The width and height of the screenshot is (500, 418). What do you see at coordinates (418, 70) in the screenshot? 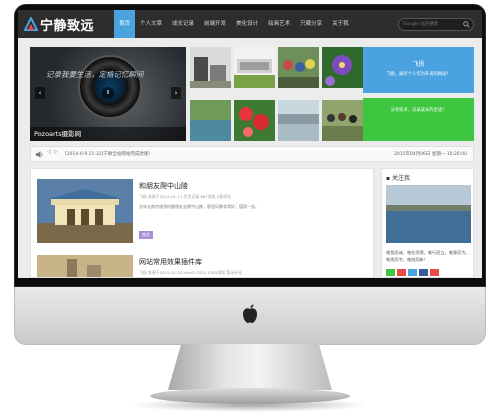
I see `profile-tile: 飞扬 飞扬，展示个人作为开发的网站！` at bounding box center [418, 70].